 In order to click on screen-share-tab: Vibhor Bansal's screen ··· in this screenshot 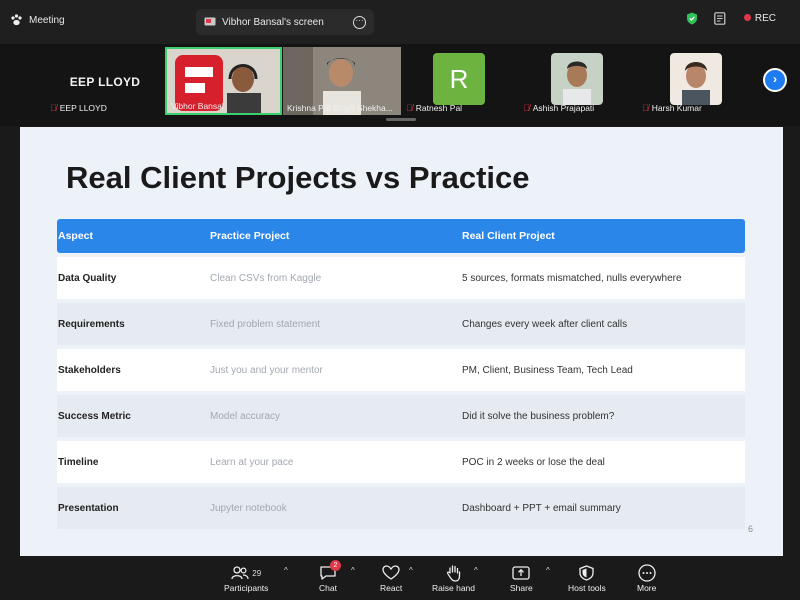, I will do `click(285, 22)`.